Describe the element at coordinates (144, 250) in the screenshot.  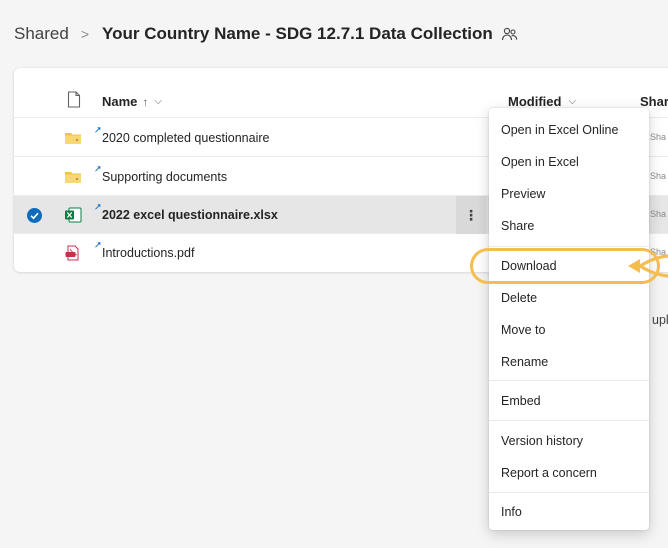
I see `file-name-link: ⭧ Introductions.pdf` at that location.